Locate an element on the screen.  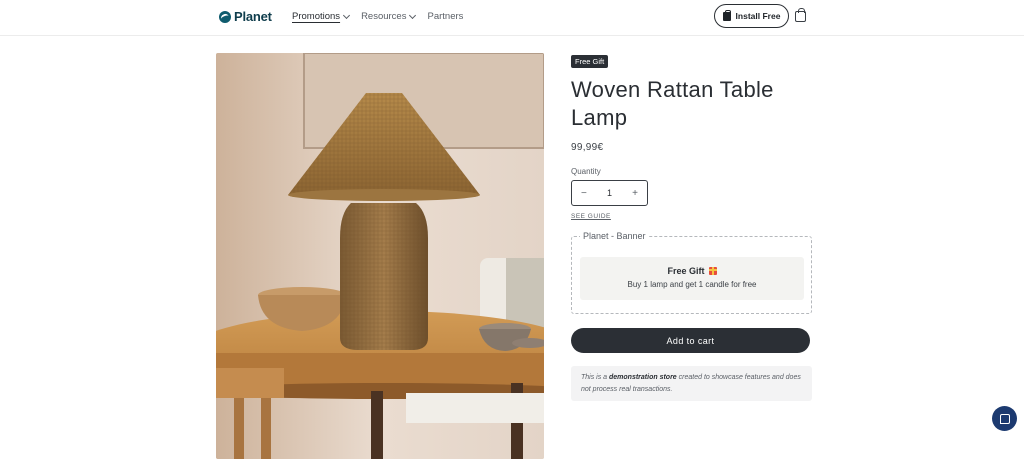
see-guide-link: SEE GUIDE is located at coordinates (591, 216).